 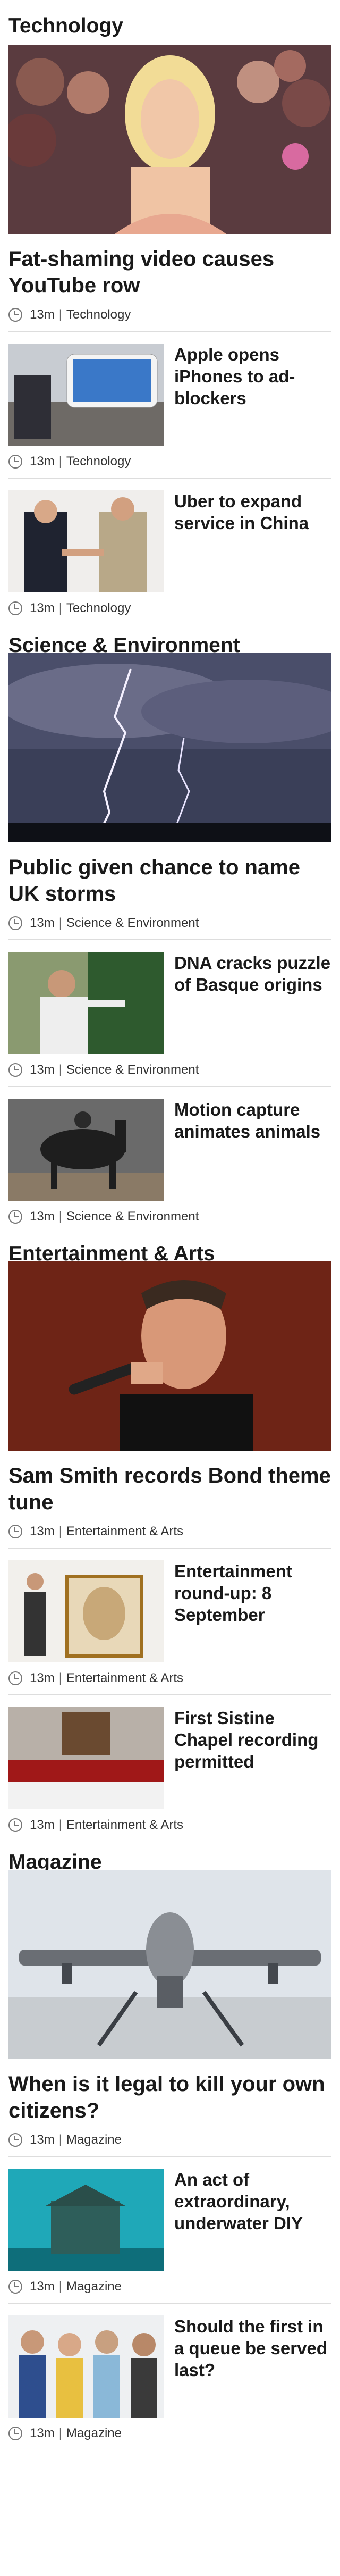 I want to click on section-title: Science & Environment, so click(x=170, y=640).